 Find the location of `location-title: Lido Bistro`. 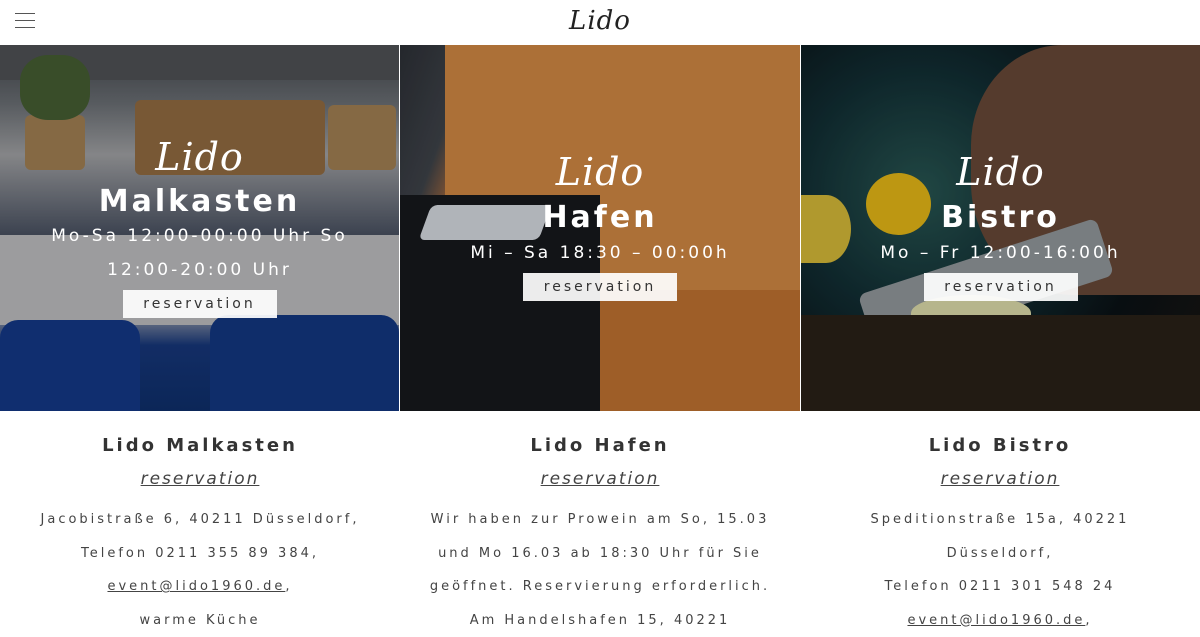

location-title: Lido Bistro is located at coordinates (1000, 445).